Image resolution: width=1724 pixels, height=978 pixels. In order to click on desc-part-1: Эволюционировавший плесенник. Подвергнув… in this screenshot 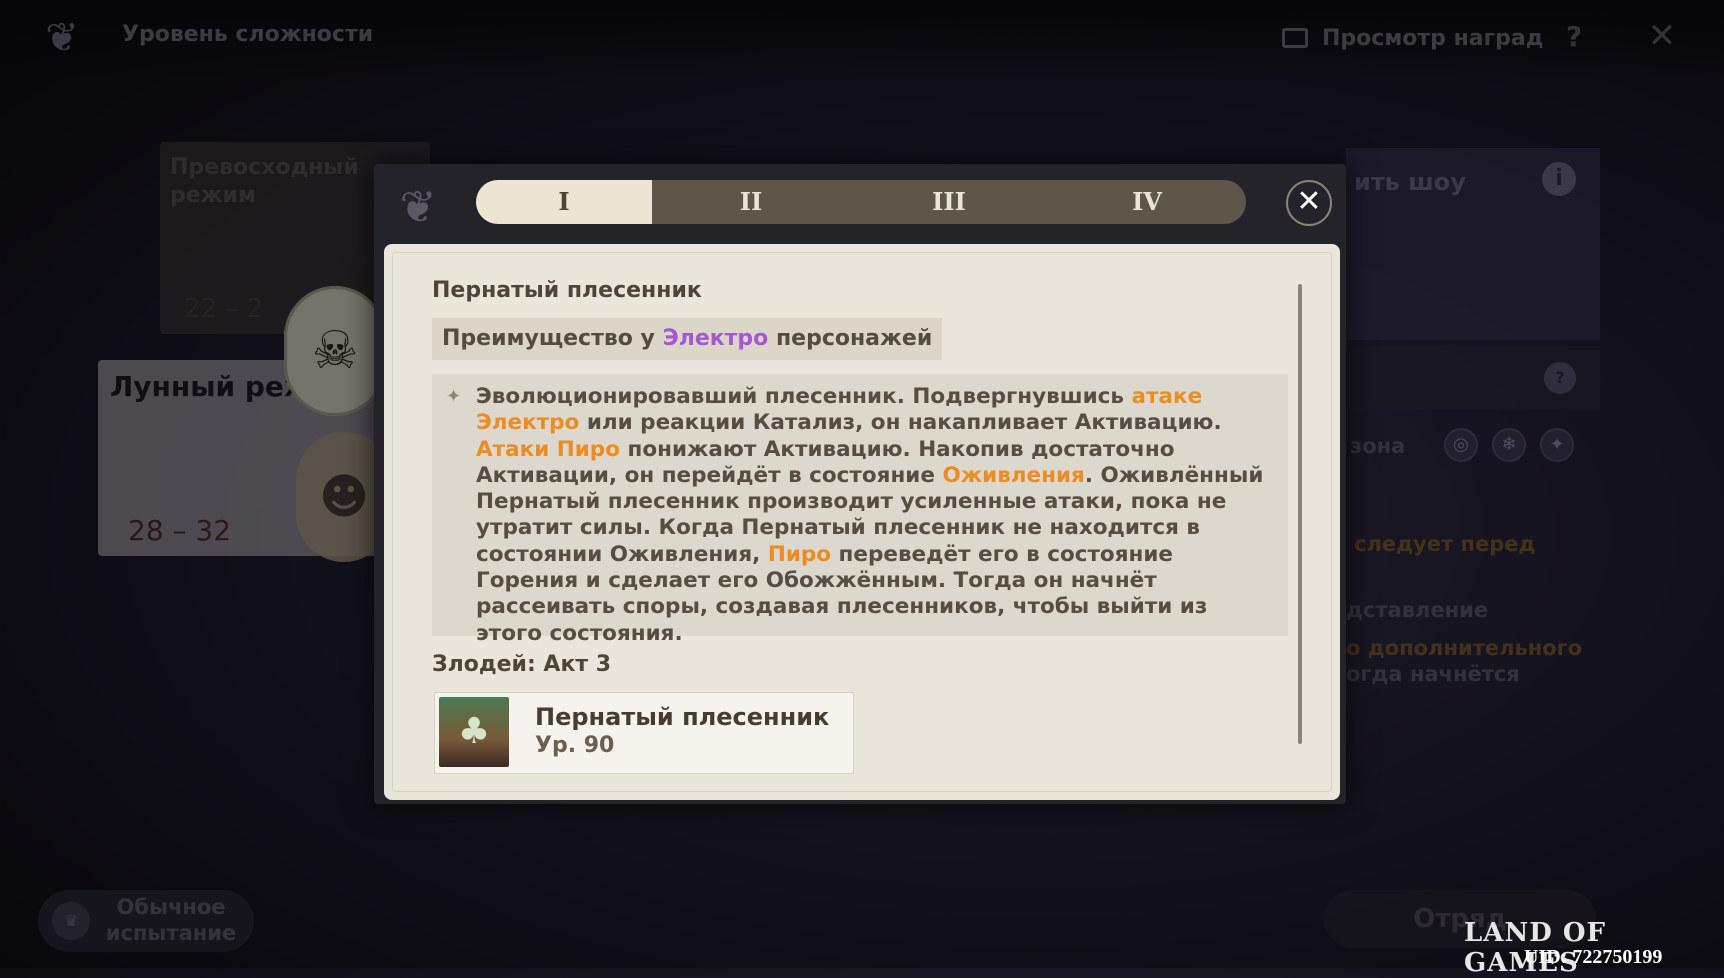, I will do `click(804, 396)`.